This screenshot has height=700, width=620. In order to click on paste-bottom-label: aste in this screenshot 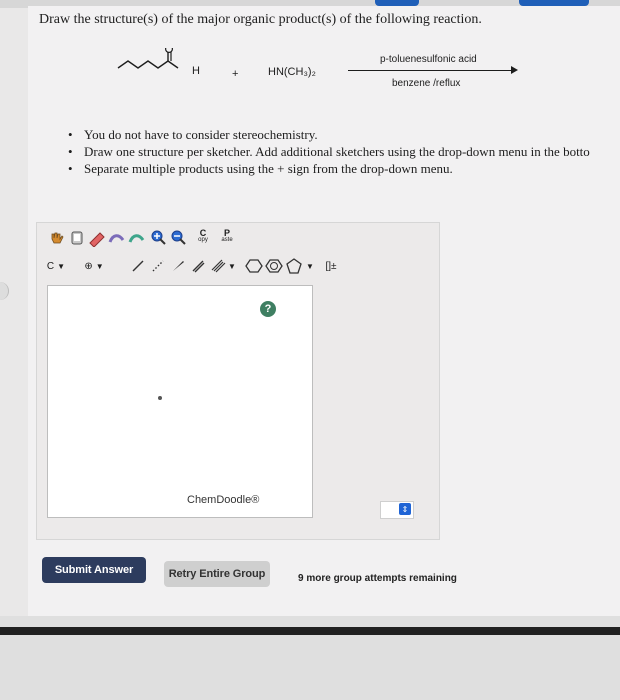, I will do `click(227, 240)`.